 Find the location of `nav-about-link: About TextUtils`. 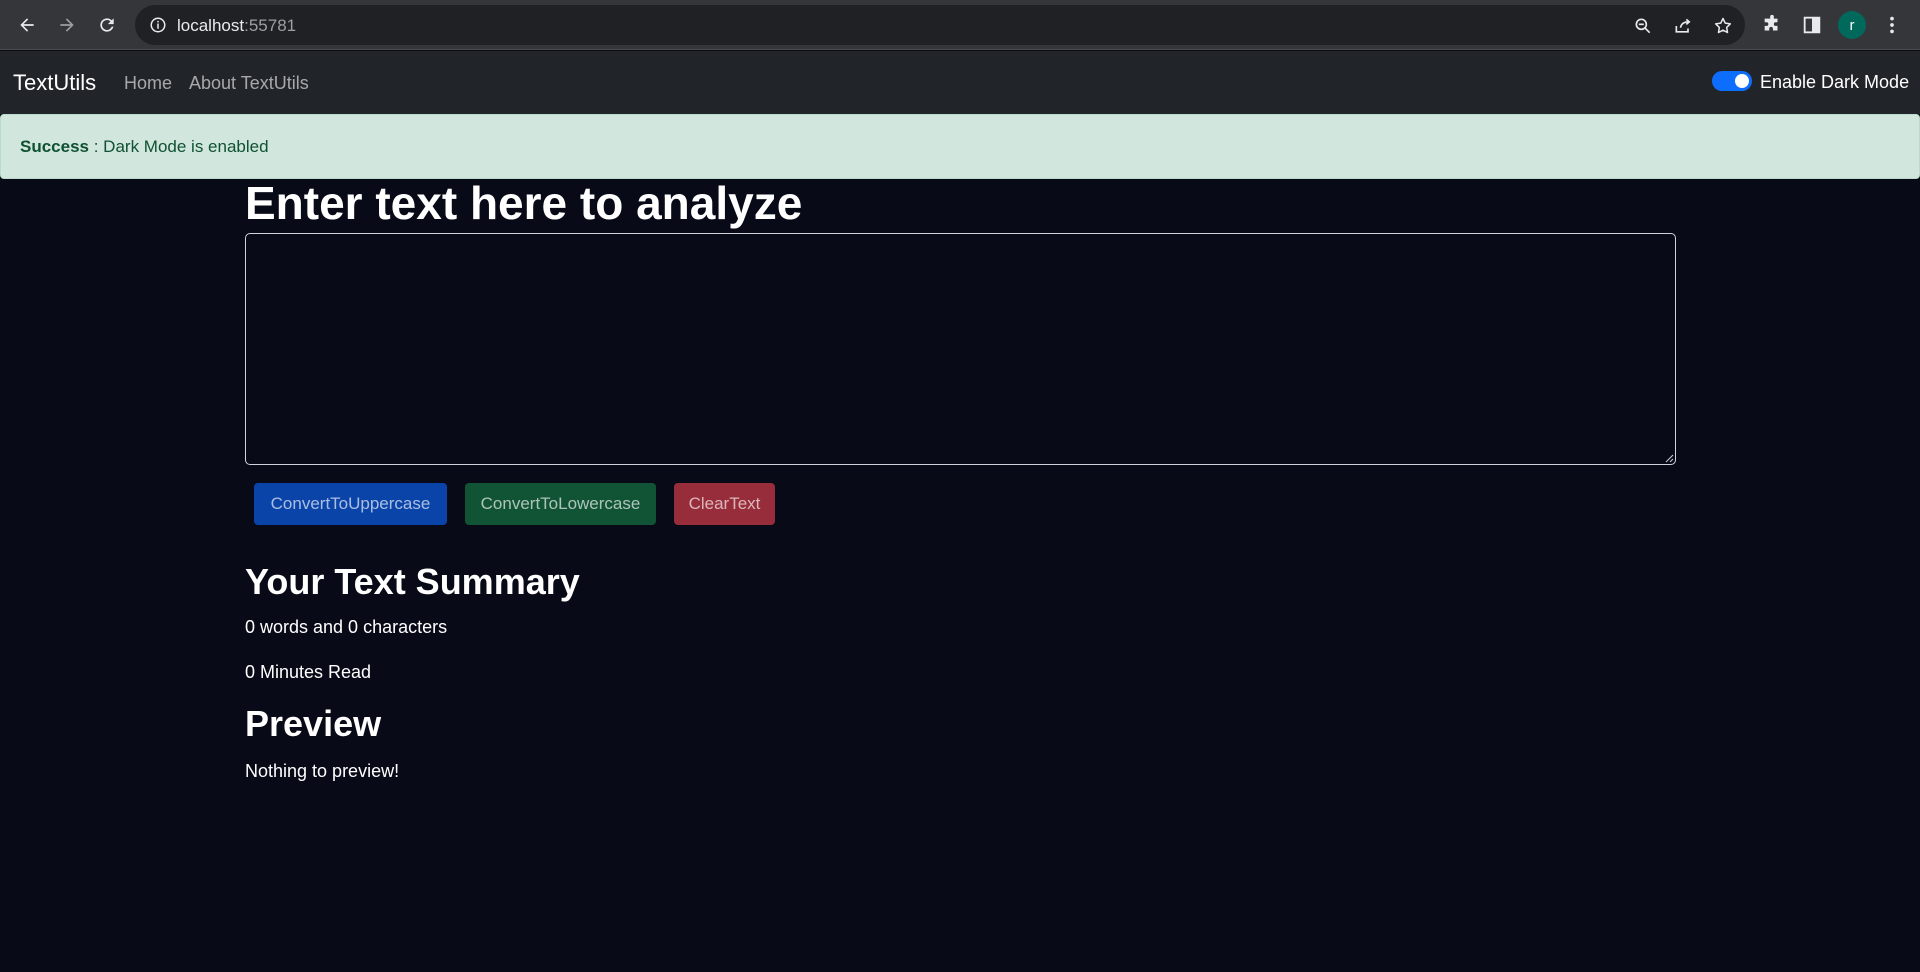

nav-about-link: About TextUtils is located at coordinates (249, 83).